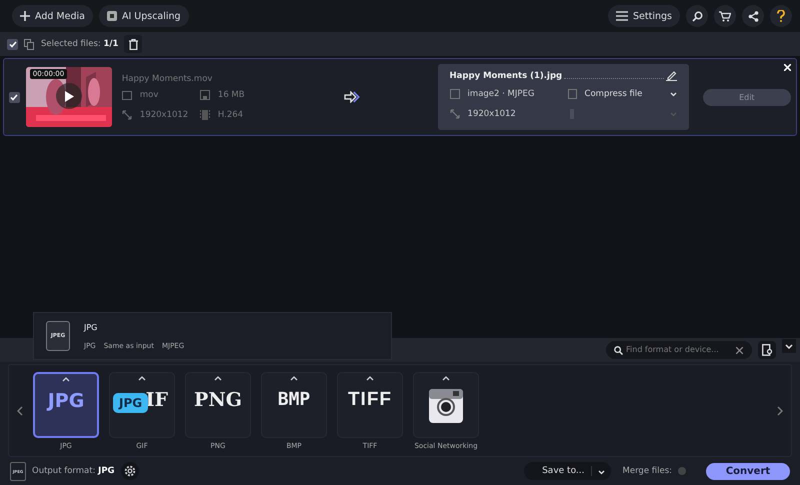 This screenshot has width=800, height=485. I want to click on format-tile: TIFF, so click(370, 405).